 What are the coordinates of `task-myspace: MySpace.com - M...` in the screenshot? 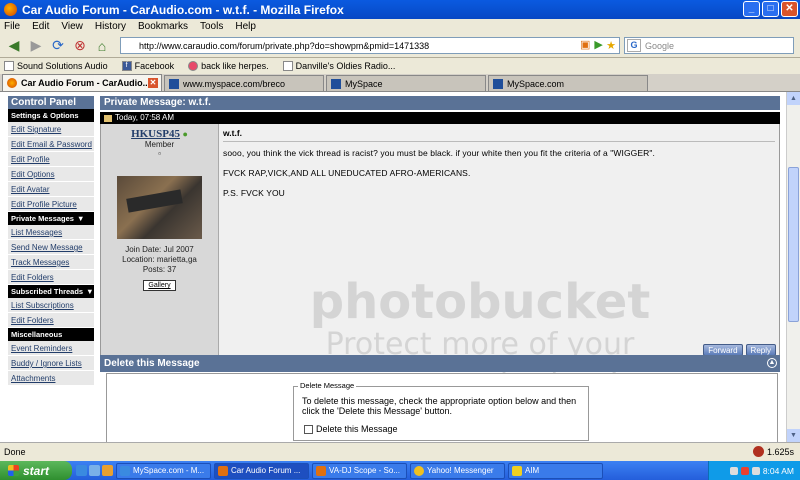 It's located at (163, 470).